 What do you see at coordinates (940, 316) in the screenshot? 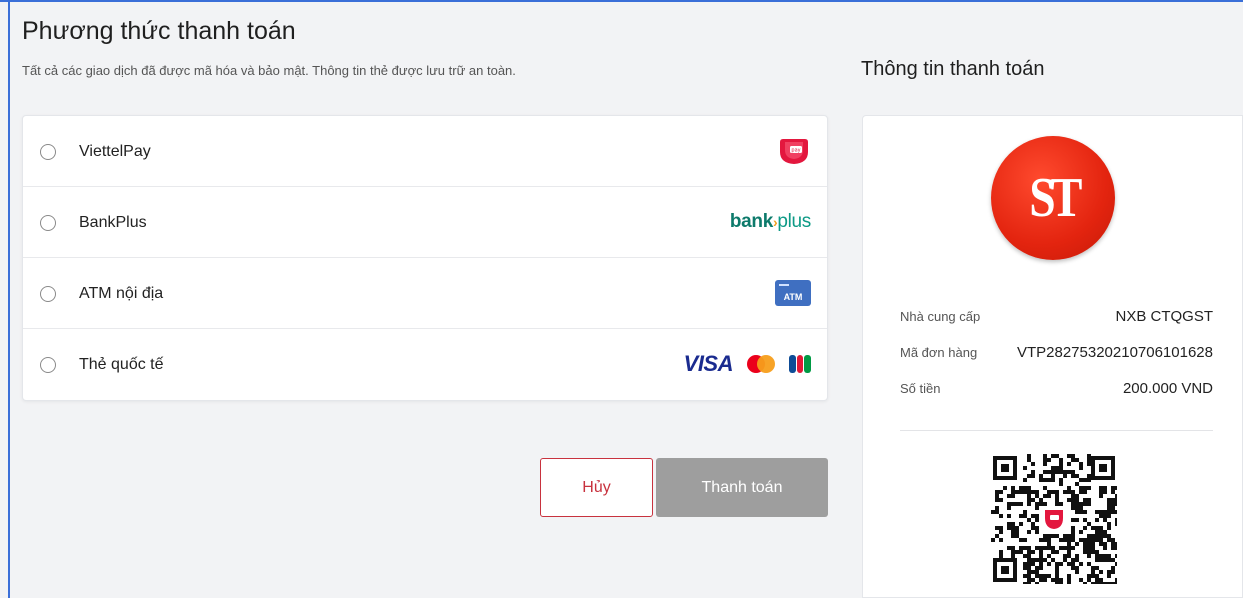
I see `provider-label: Nhà cung cấp` at bounding box center [940, 316].